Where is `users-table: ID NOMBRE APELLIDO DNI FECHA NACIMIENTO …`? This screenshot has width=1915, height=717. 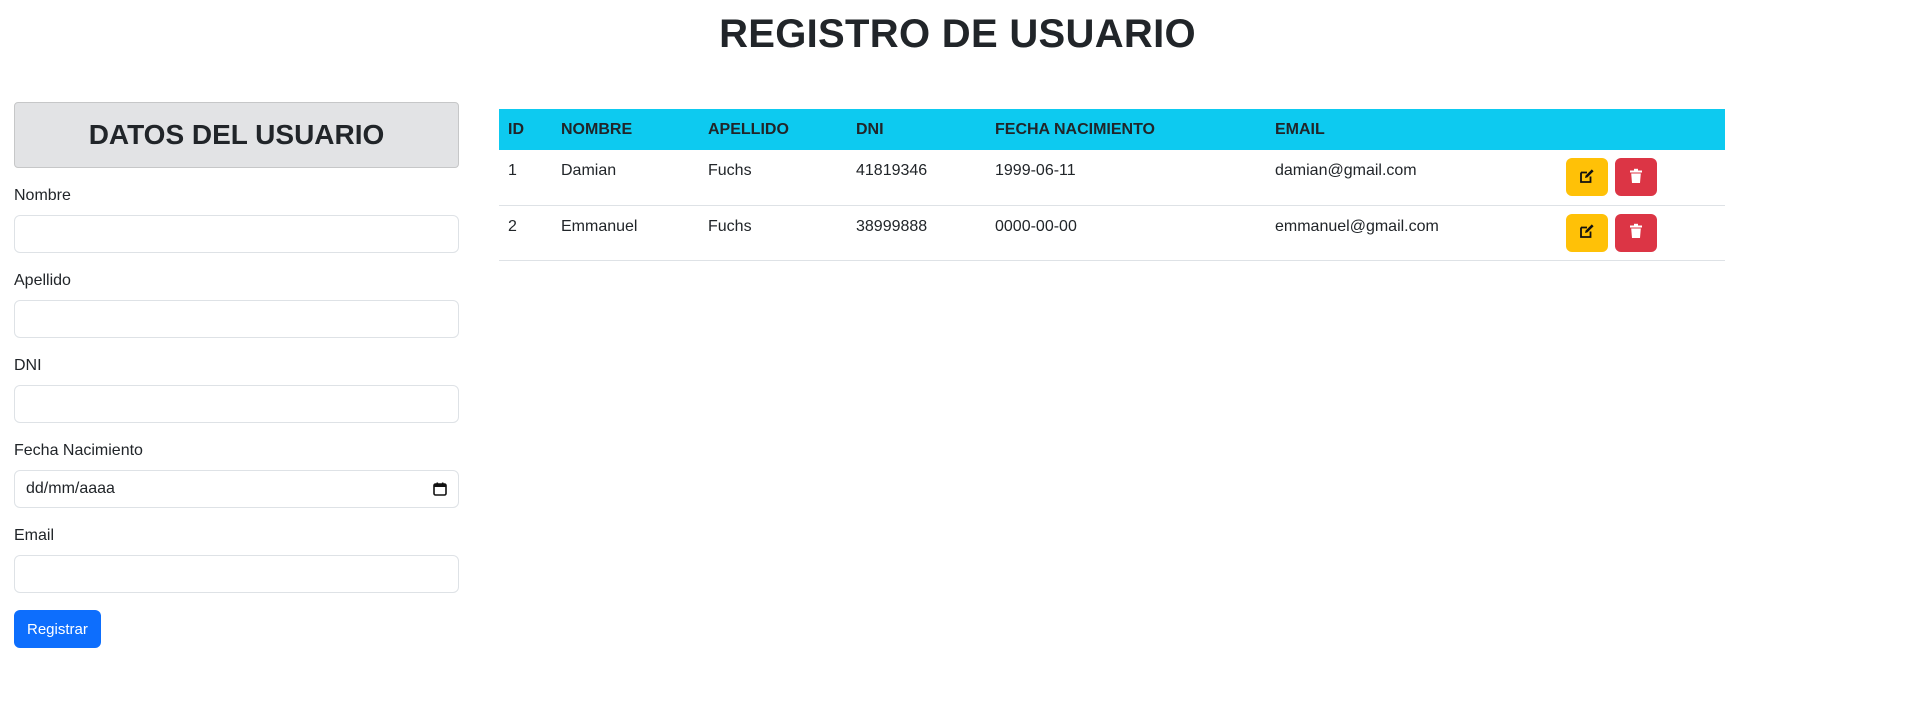
users-table: ID NOMBRE APELLIDO DNI FECHA NACIMIENTO … is located at coordinates (1112, 185).